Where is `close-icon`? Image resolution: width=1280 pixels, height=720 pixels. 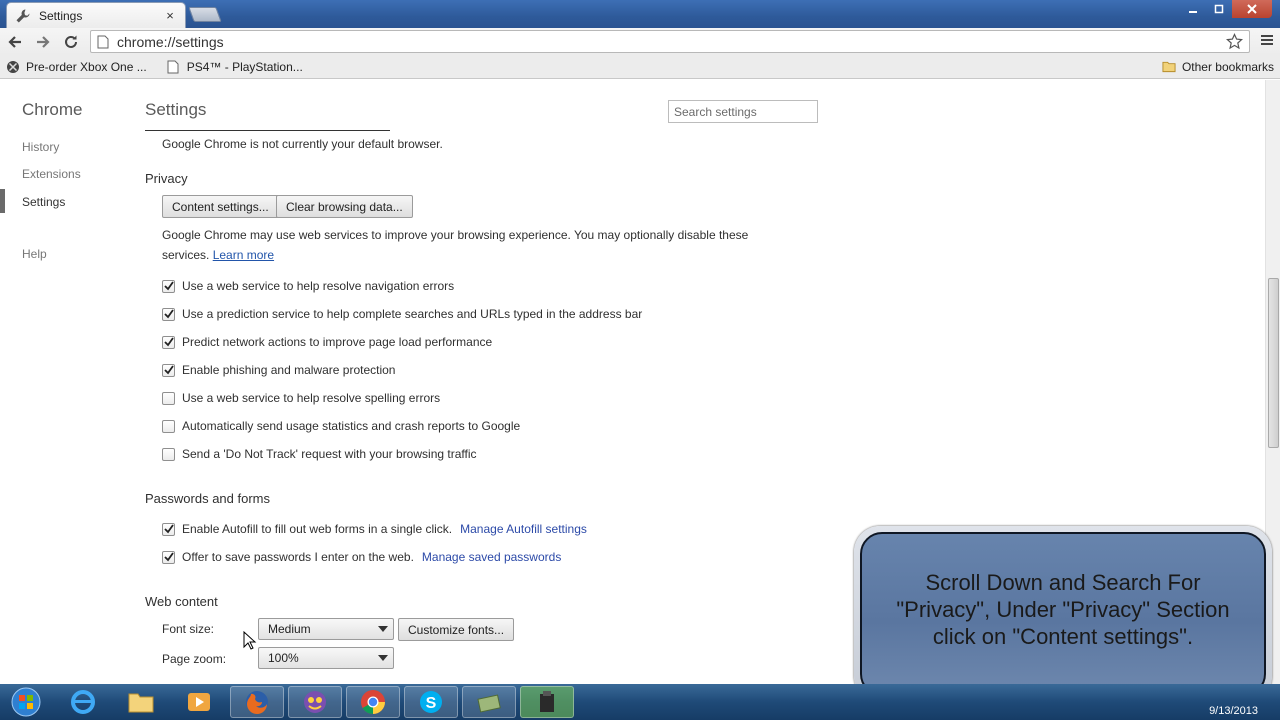 close-icon is located at coordinates (1252, 9).